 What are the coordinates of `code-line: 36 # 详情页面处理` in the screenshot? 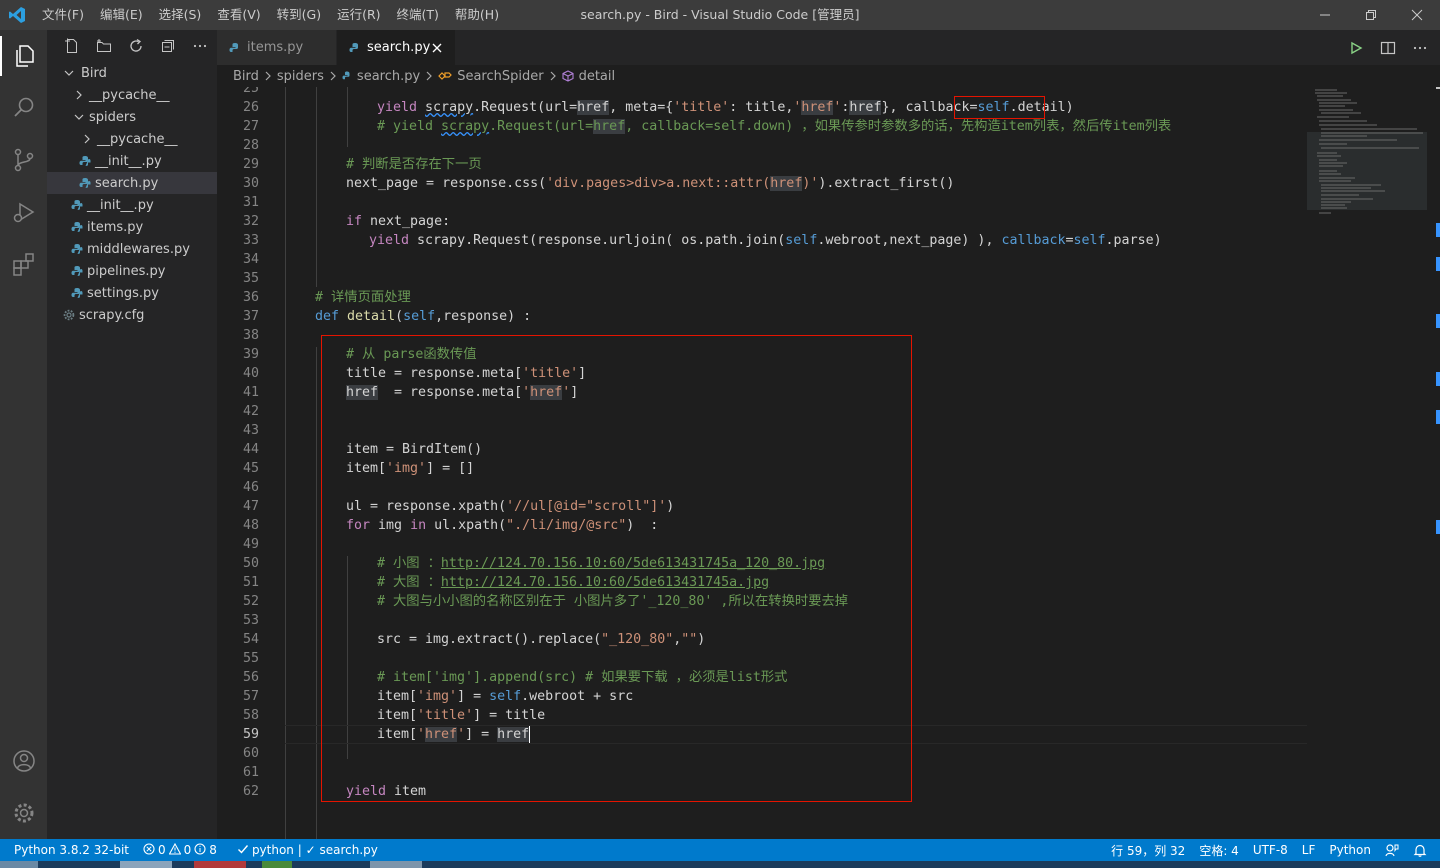 It's located at (326, 297).